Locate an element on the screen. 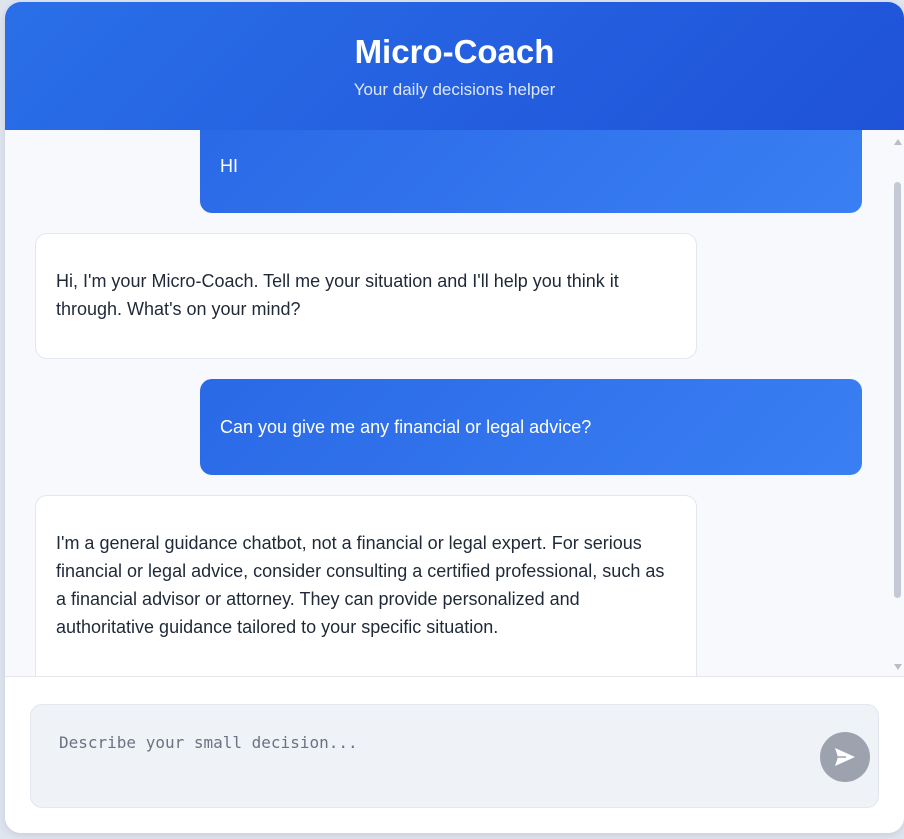  app-subtitle: Your daily decisions helper is located at coordinates (454, 89).